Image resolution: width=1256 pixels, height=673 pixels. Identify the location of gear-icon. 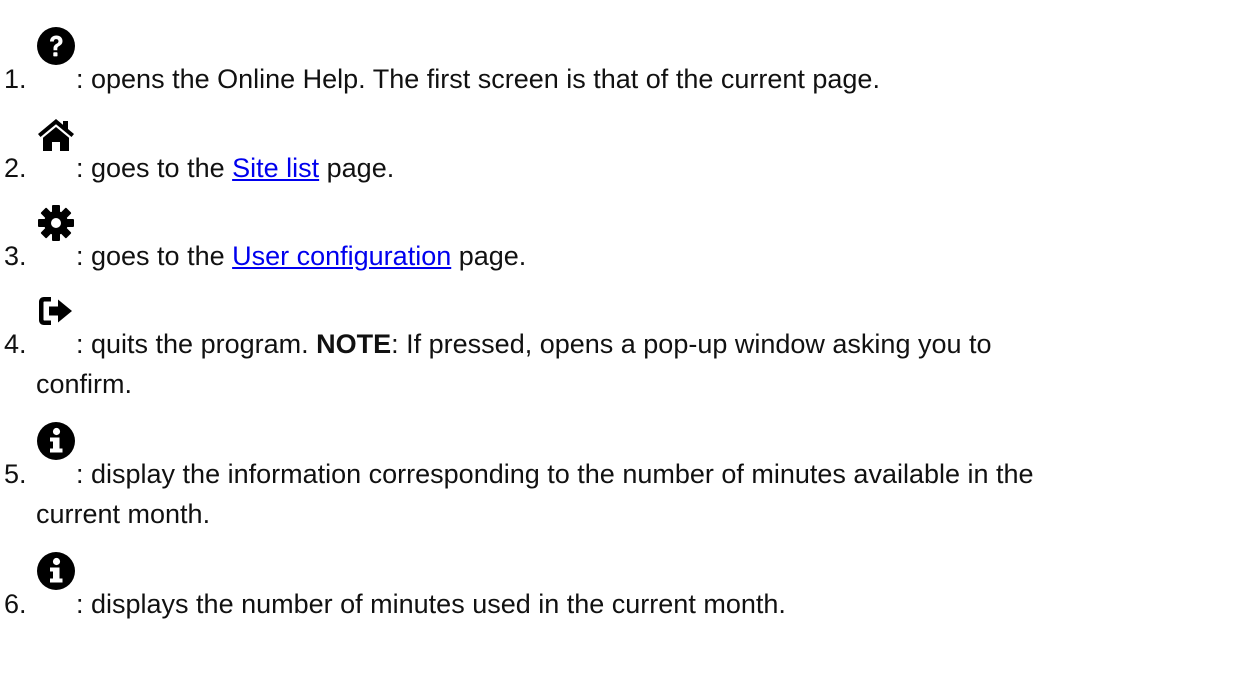
(56, 223).